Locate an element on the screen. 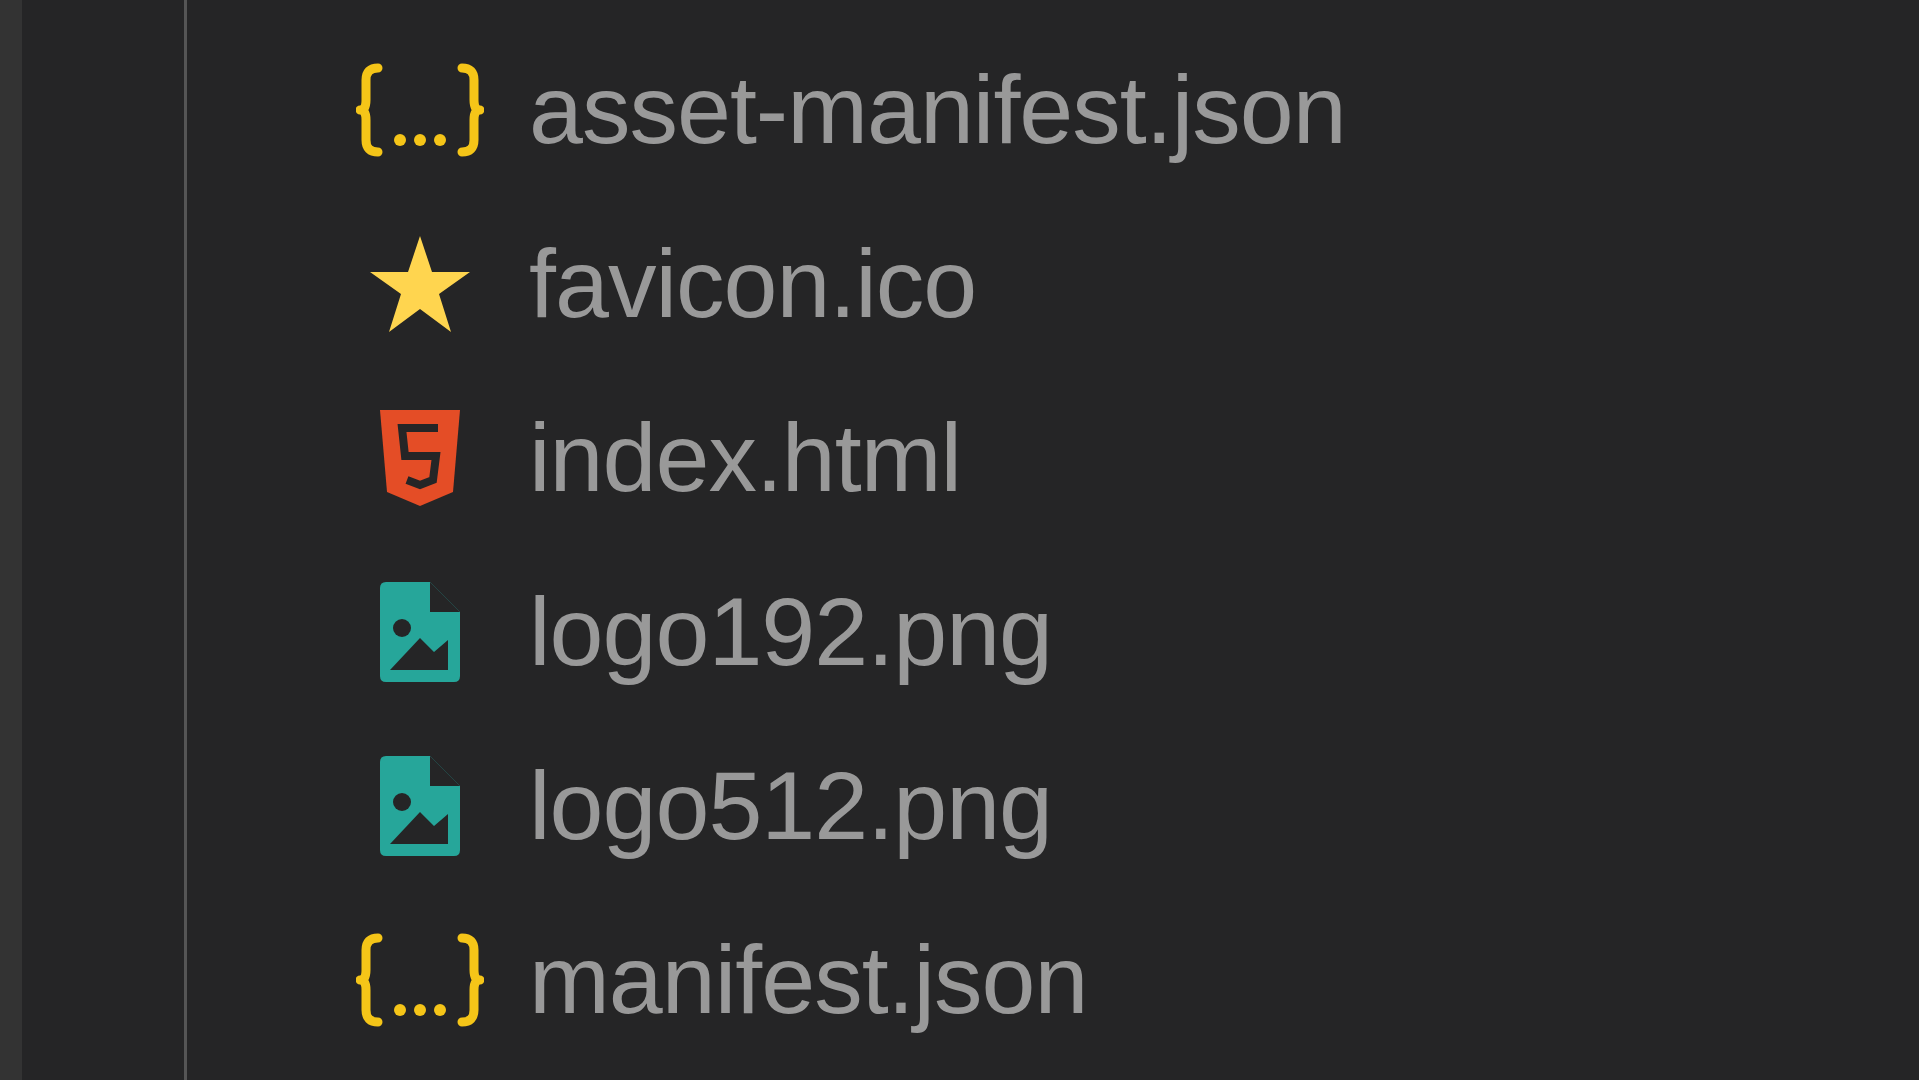 This screenshot has width=1919, height=1080. file-name: logo512.png is located at coordinates (791, 806).